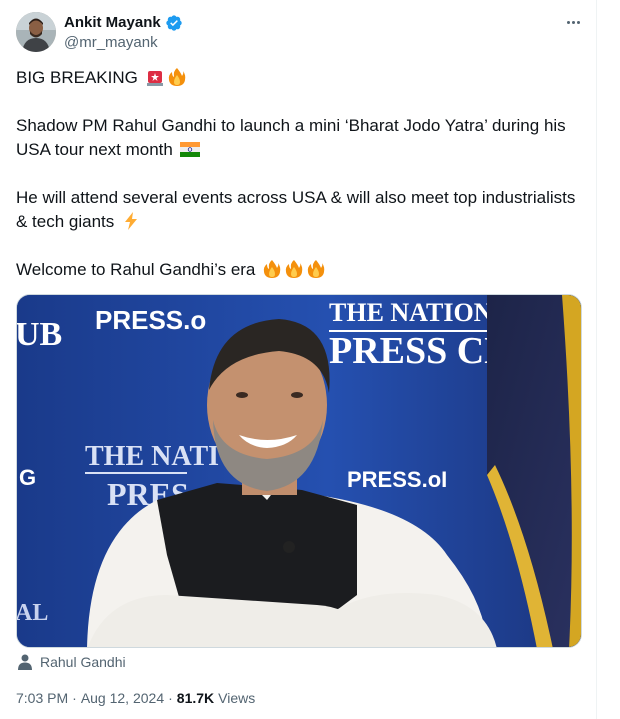  Describe the element at coordinates (122, 698) in the screenshot. I see `tweet-date: Aug 12, 2024` at that location.